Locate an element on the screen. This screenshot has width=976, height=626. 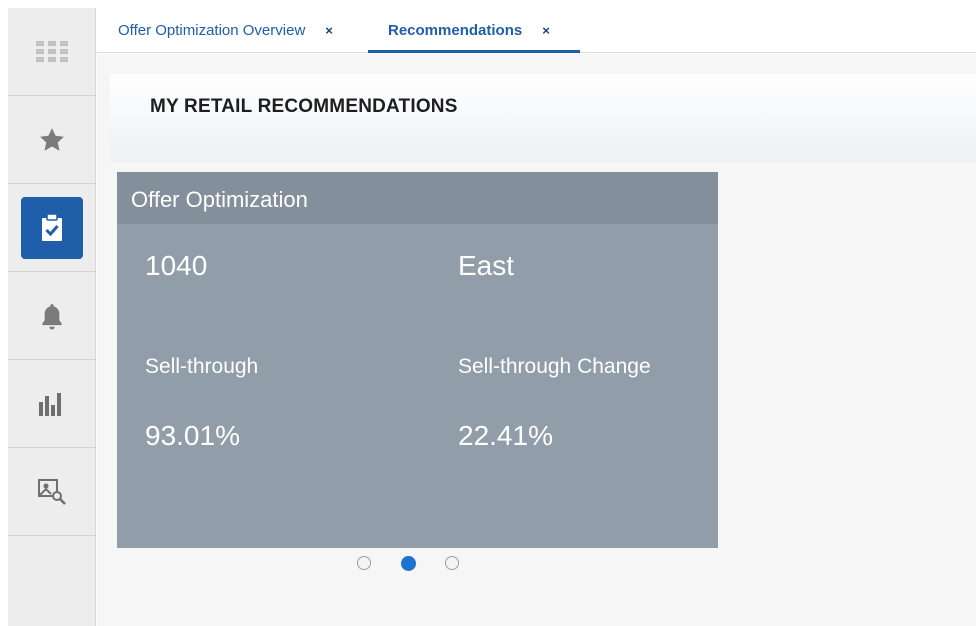
tab-offer-optimization-overview: Offer Optimization Overview × is located at coordinates (225, 30).